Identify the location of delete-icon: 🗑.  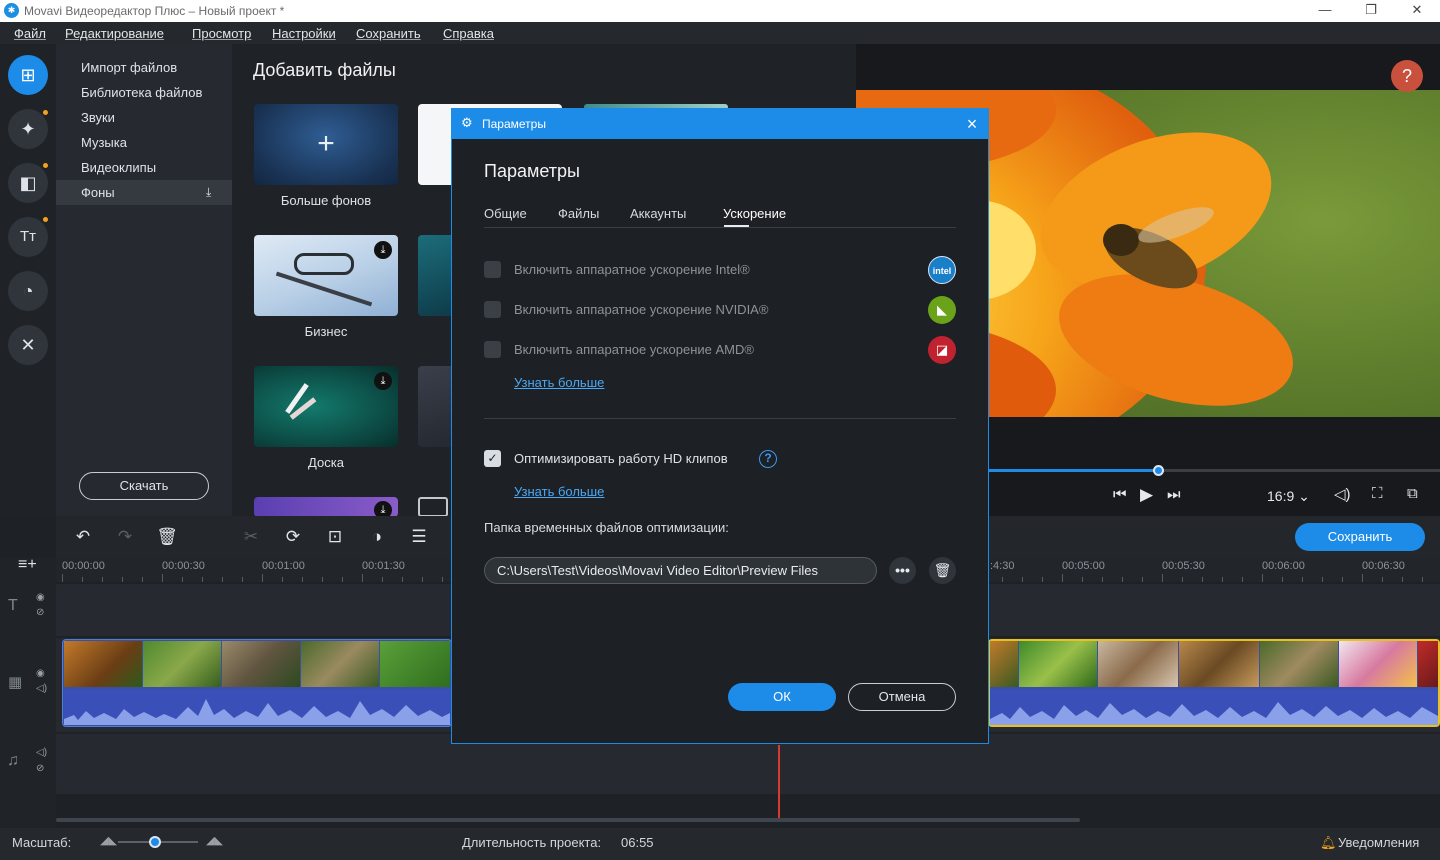
(167, 537).